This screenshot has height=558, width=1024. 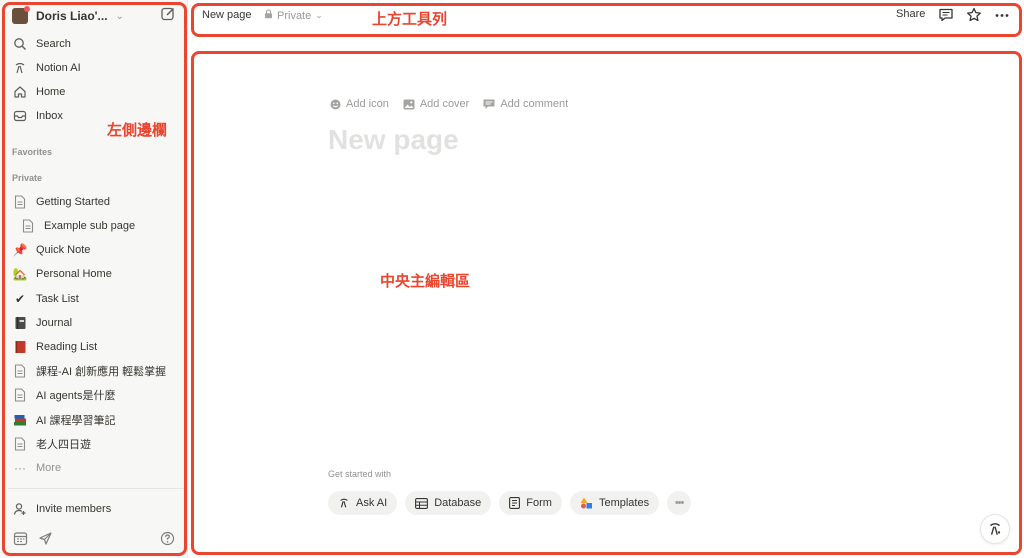 I want to click on editor-annotation-label: 中央主編輯區, so click(x=425, y=281).